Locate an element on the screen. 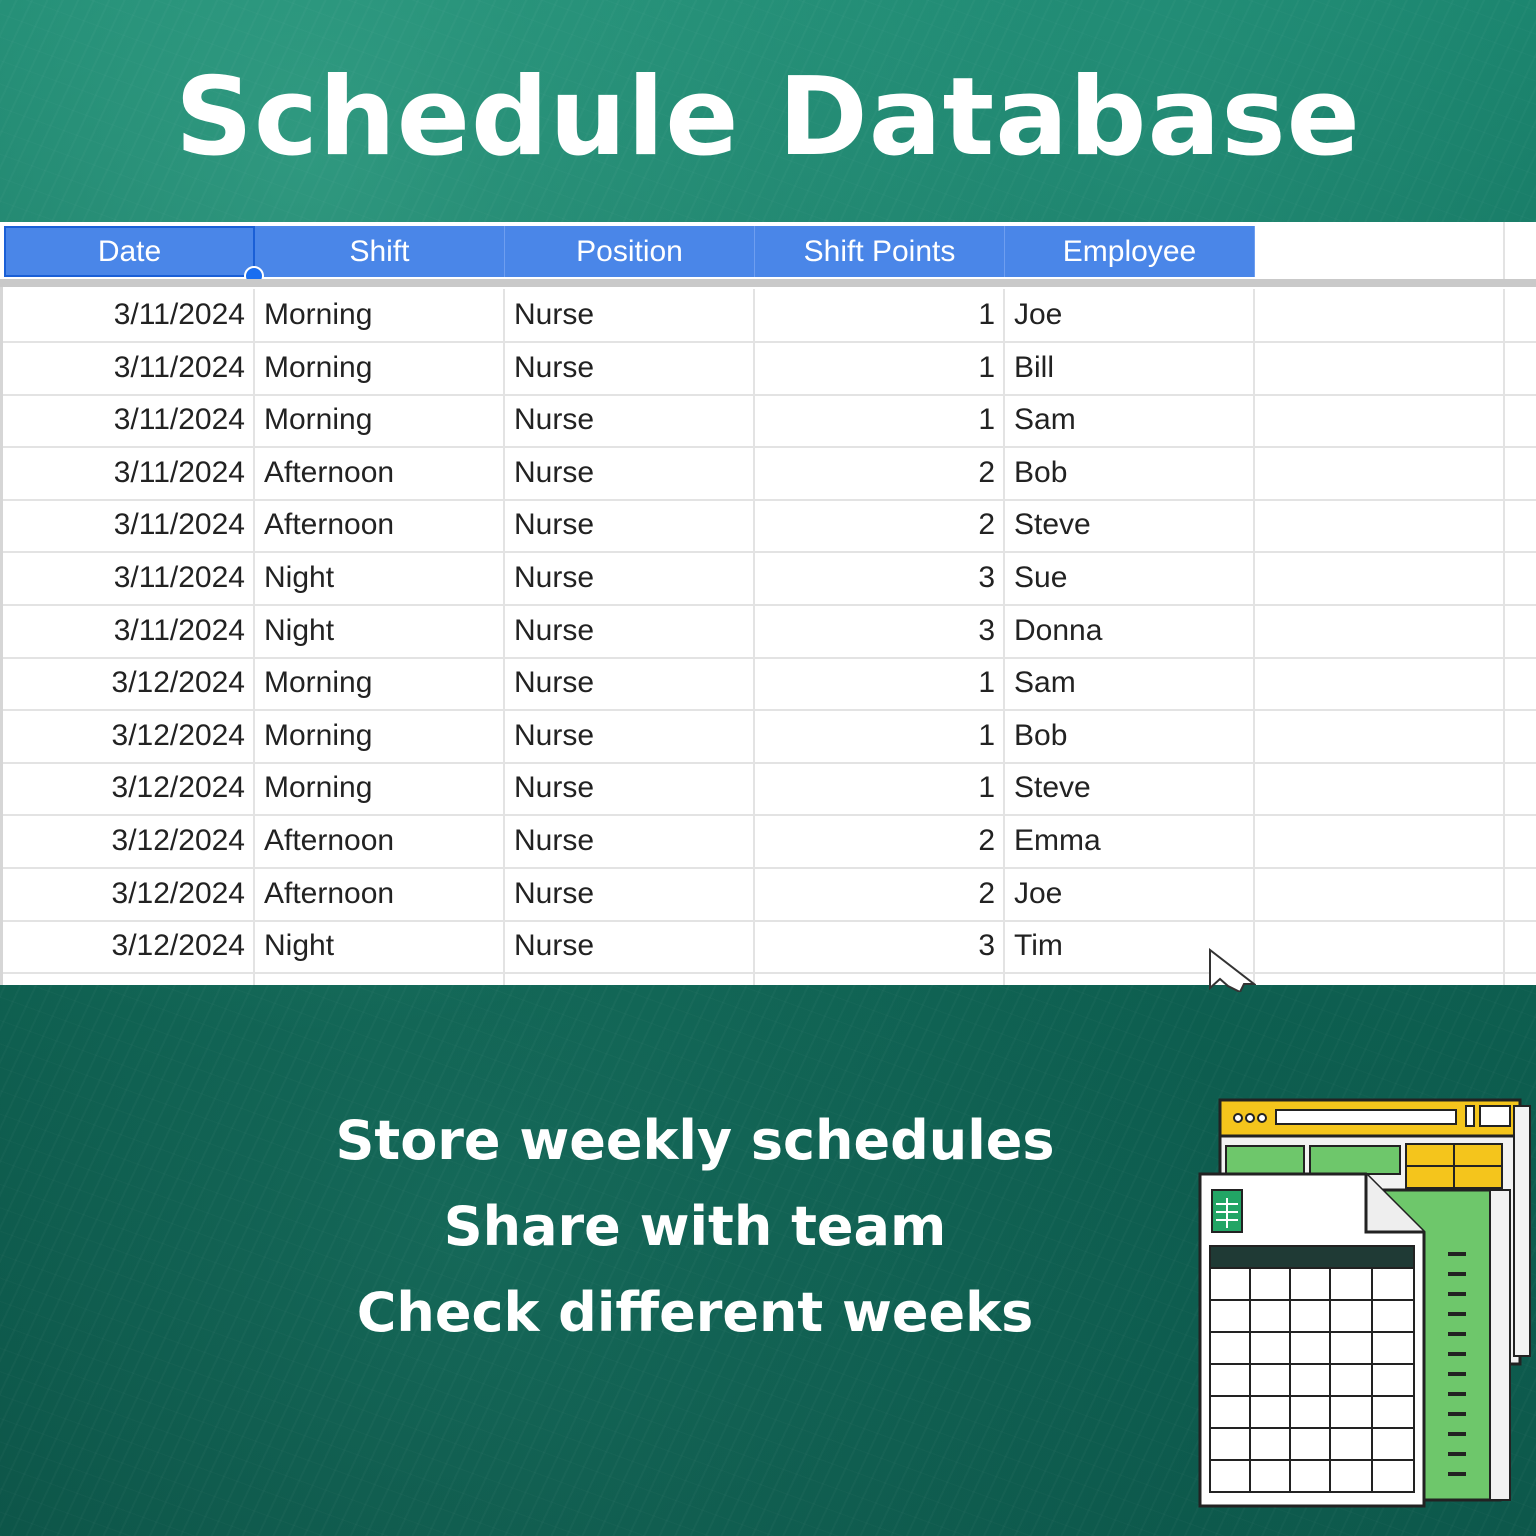  sheet-left-edge is located at coordinates (1, 636).